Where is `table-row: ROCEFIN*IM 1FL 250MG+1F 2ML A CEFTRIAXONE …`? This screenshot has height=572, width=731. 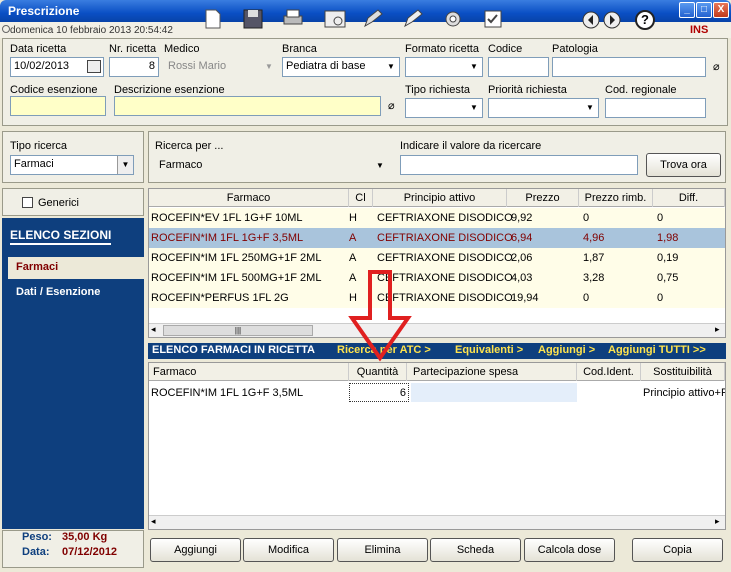
table-row: ROCEFIN*IM 1FL 250MG+1F 2ML A CEFTRIAXONE … is located at coordinates (437, 258).